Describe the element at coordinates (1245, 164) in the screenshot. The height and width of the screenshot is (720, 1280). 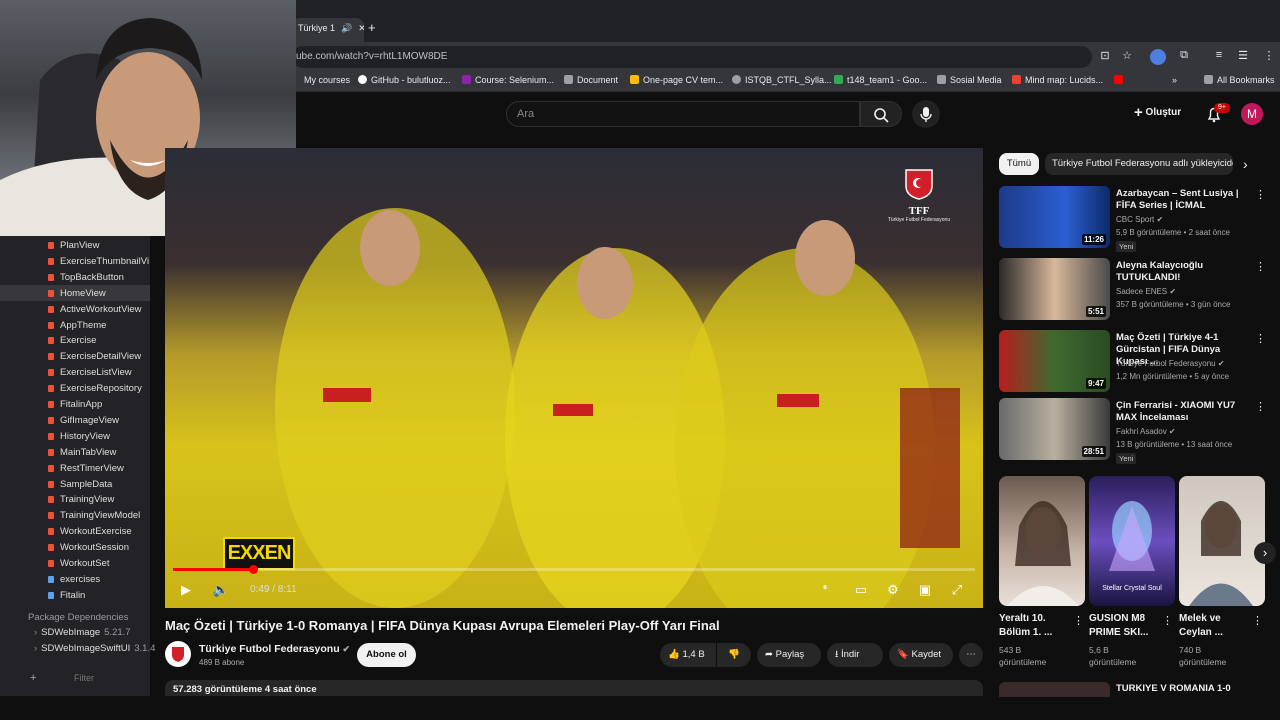
I see `chips-next-icon: ›` at that location.